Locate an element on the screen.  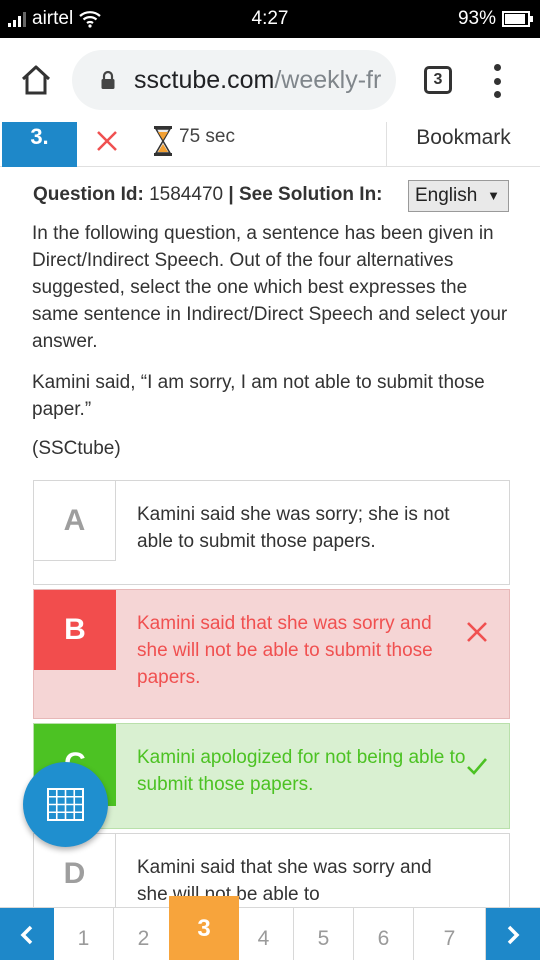
question-meta: Question Id: 1584470 | See Solution In: is located at coordinates (208, 195).